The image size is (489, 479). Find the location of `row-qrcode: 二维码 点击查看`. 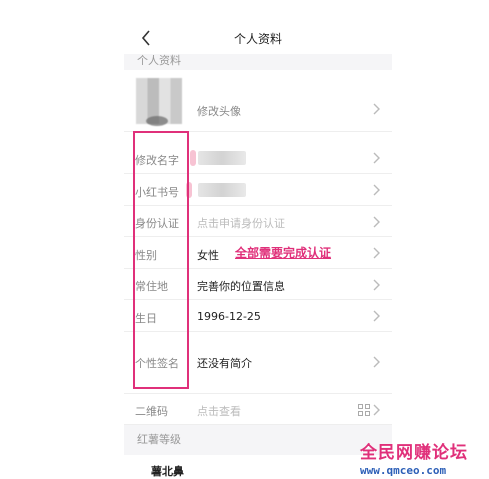

row-qrcode: 二维码 点击查看 is located at coordinates (258, 409).